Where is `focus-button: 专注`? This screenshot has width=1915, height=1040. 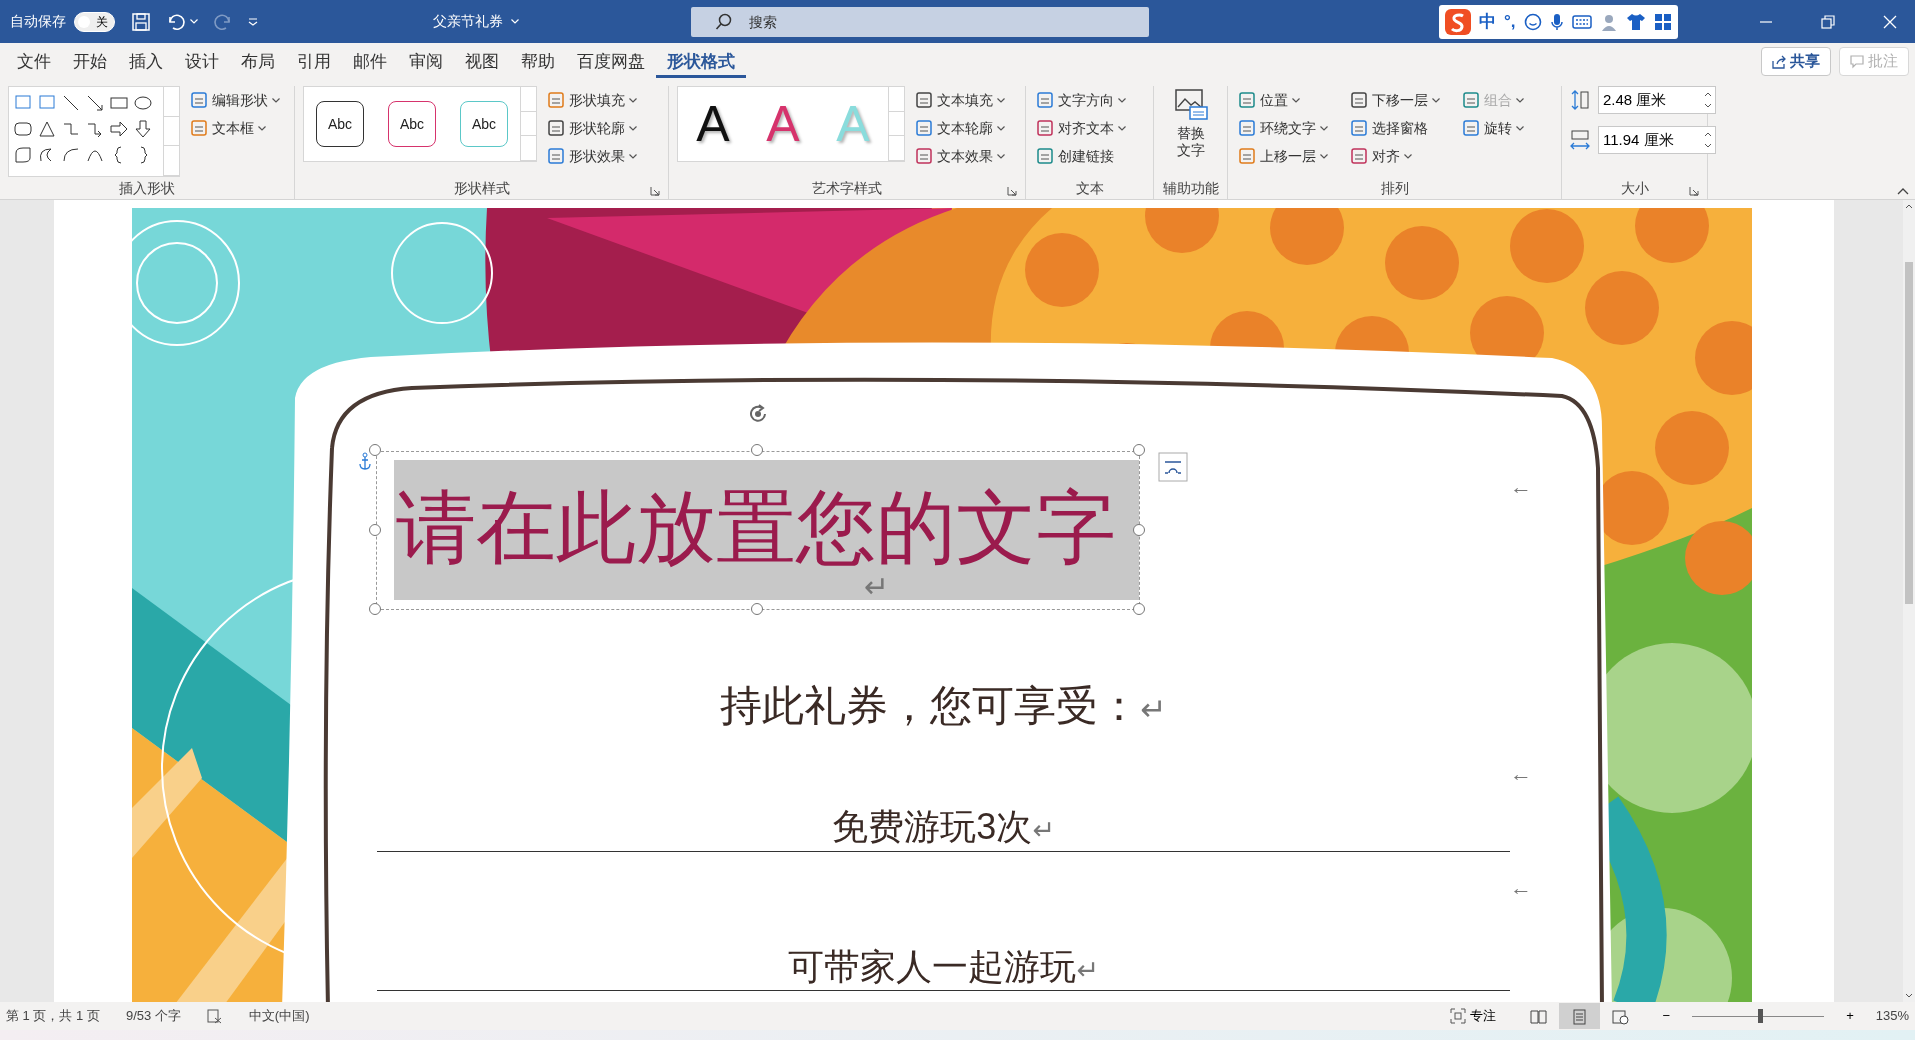
focus-button: 专注 is located at coordinates (1472, 1016).